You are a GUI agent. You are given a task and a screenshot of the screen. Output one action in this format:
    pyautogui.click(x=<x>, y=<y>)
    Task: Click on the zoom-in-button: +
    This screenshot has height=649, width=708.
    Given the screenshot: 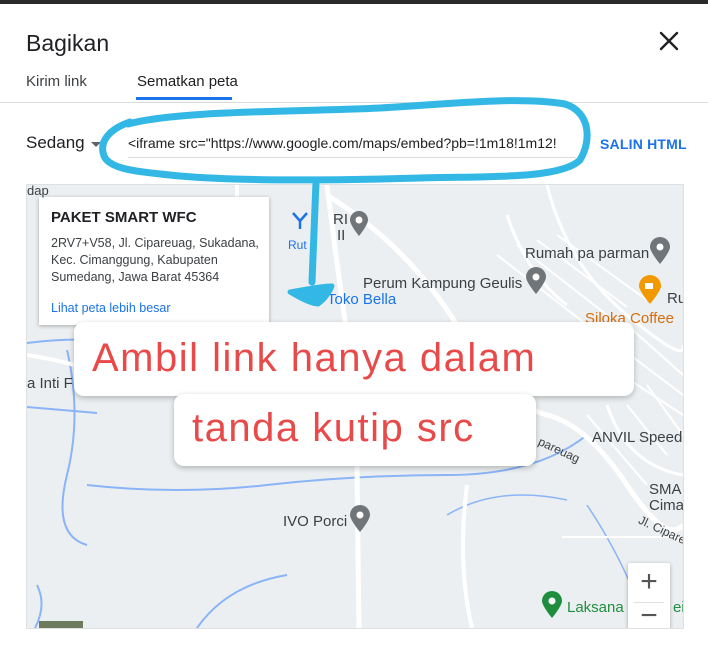 What is the action you would take?
    pyautogui.click(x=649, y=582)
    